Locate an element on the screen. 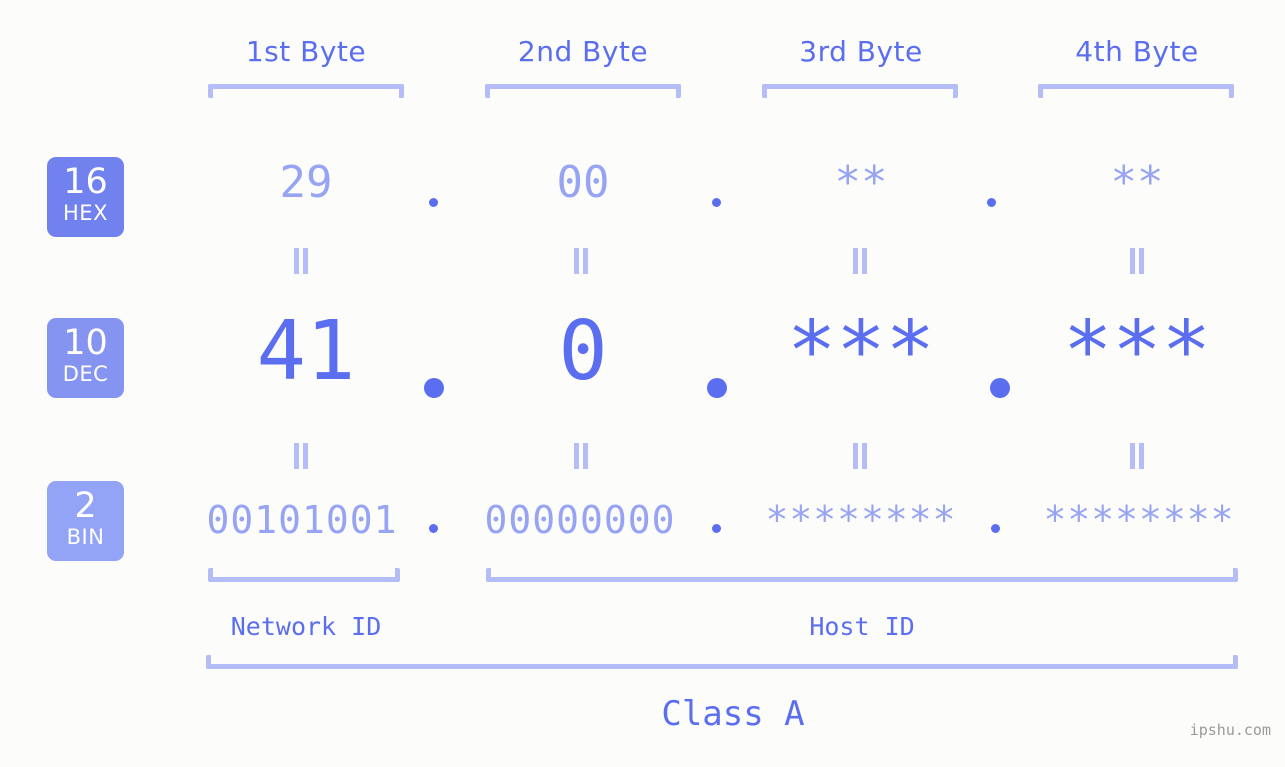  hex-byte-4: ** is located at coordinates (1137, 182).